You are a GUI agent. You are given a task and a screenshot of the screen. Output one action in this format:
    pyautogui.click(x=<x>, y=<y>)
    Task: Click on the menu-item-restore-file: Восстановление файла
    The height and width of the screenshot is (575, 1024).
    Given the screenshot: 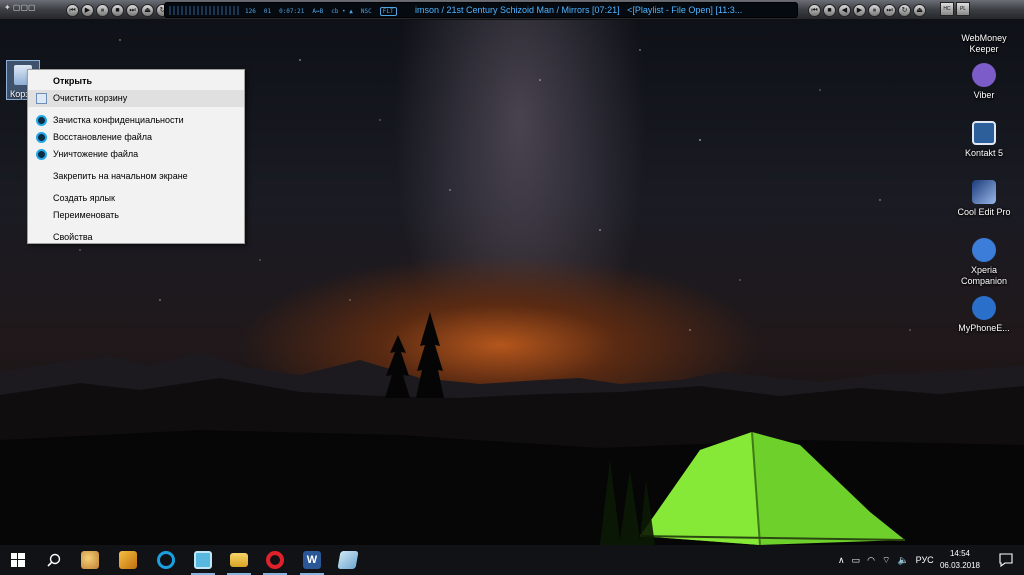 What is the action you would take?
    pyautogui.click(x=136, y=137)
    